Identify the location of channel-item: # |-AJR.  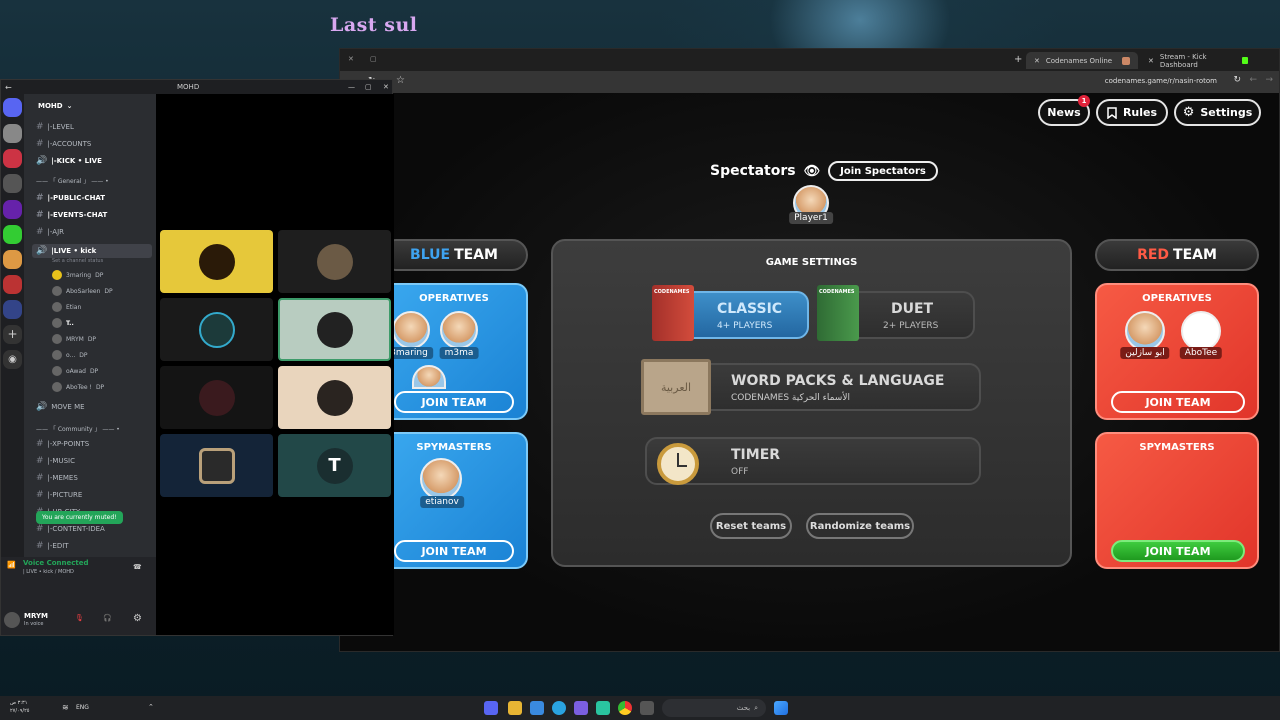
(50, 232).